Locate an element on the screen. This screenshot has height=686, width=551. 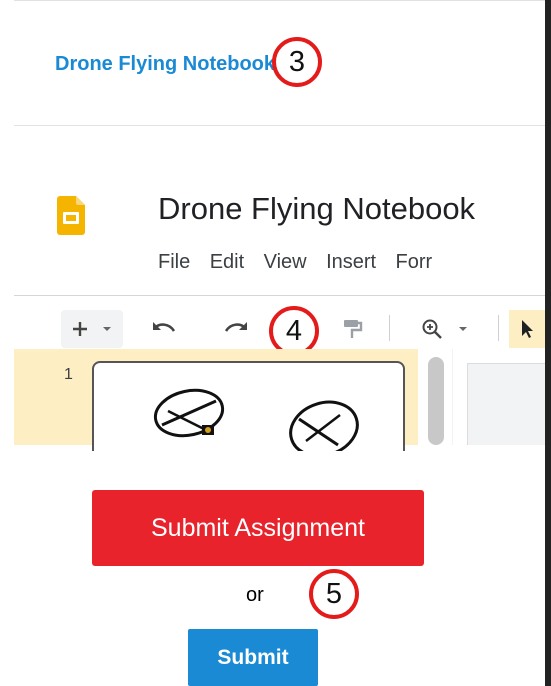
callout-3: 3 is located at coordinates (297, 62).